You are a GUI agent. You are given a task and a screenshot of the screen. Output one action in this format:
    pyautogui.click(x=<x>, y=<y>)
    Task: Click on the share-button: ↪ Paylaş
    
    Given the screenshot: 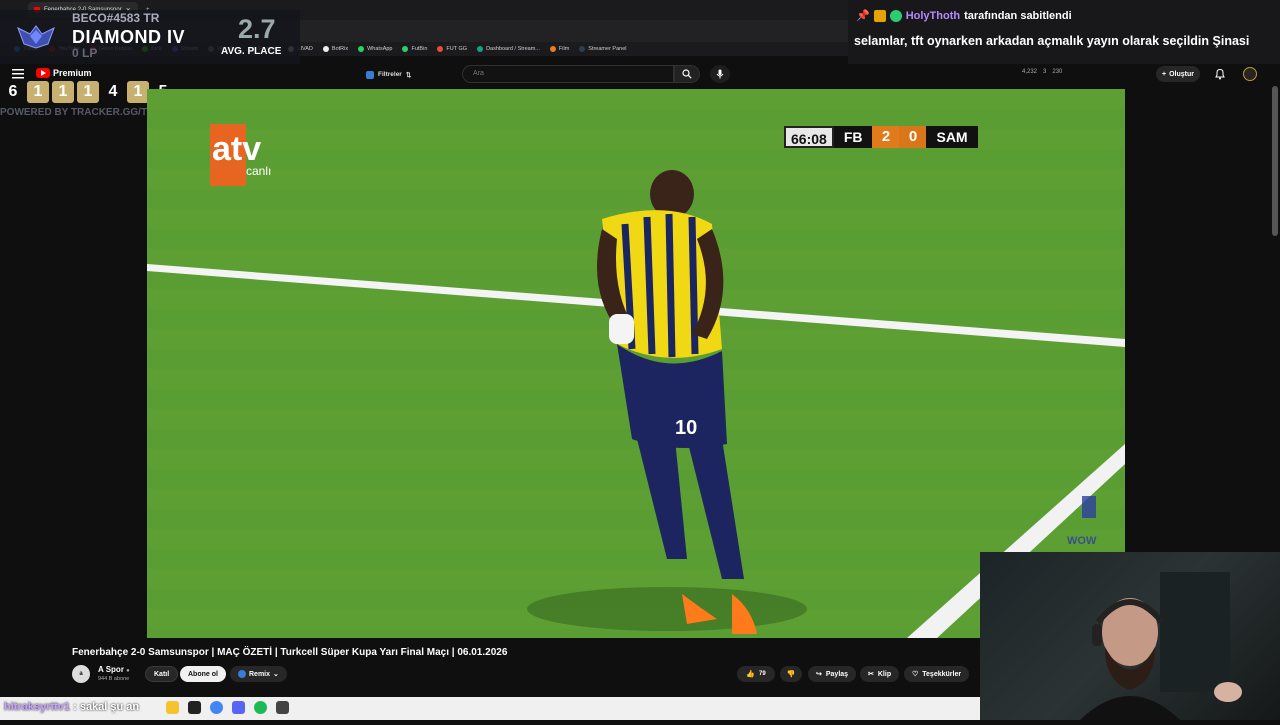 What is the action you would take?
    pyautogui.click(x=832, y=674)
    